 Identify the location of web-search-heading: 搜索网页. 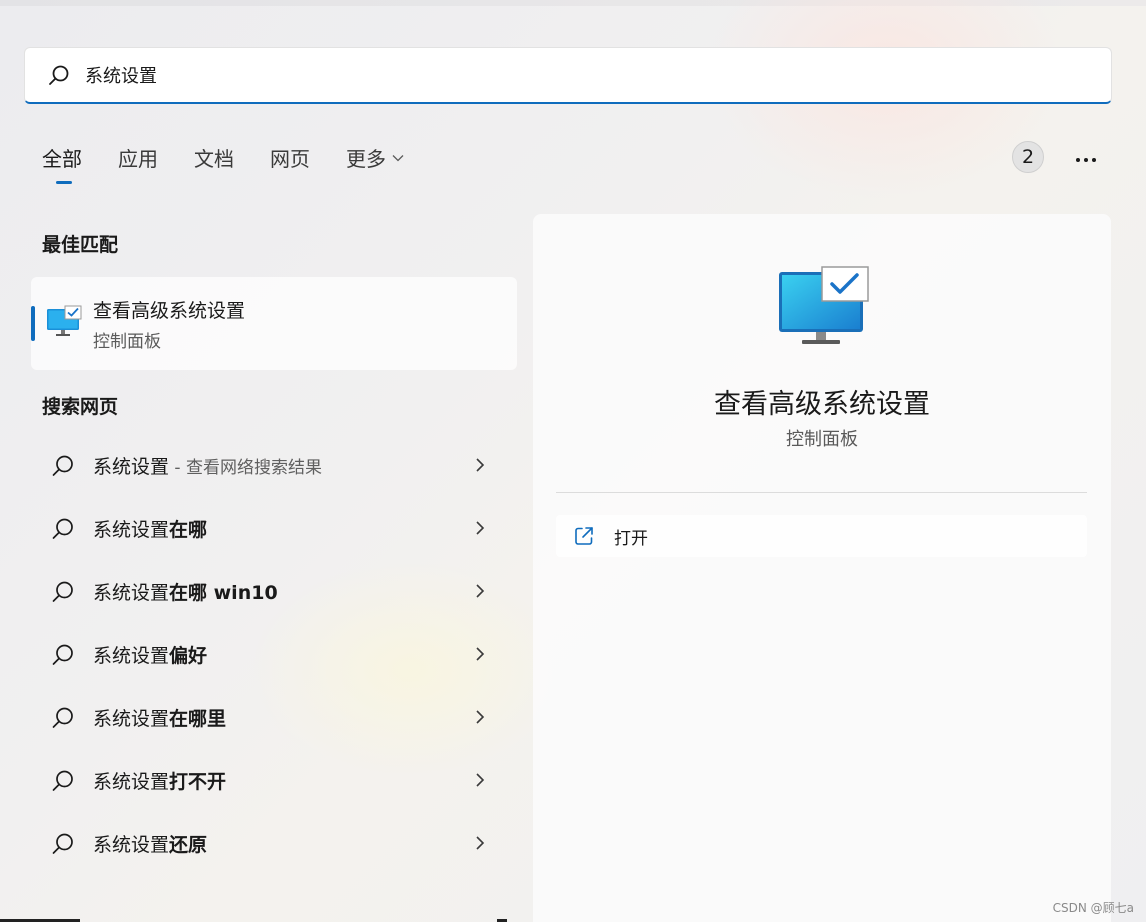
(80, 407).